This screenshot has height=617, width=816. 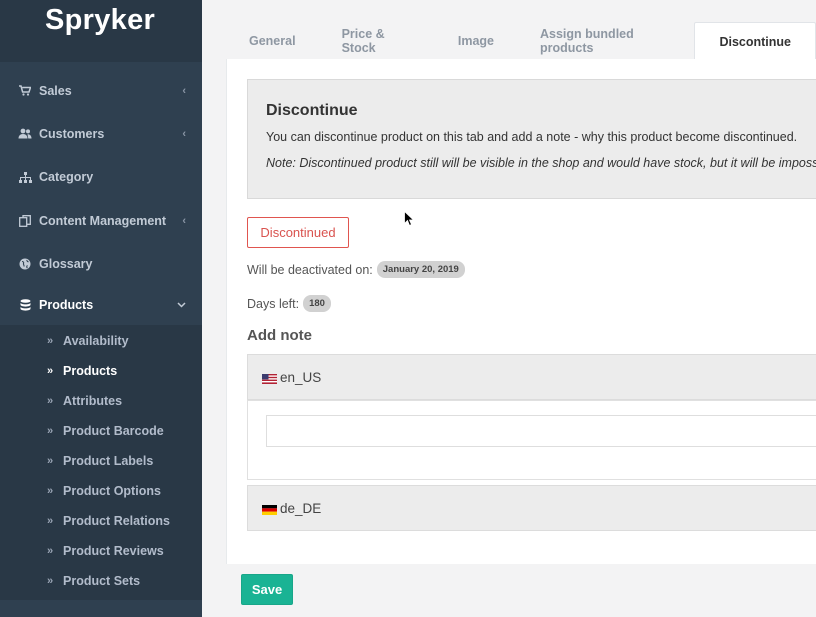 I want to click on save-button: Save, so click(x=267, y=589).